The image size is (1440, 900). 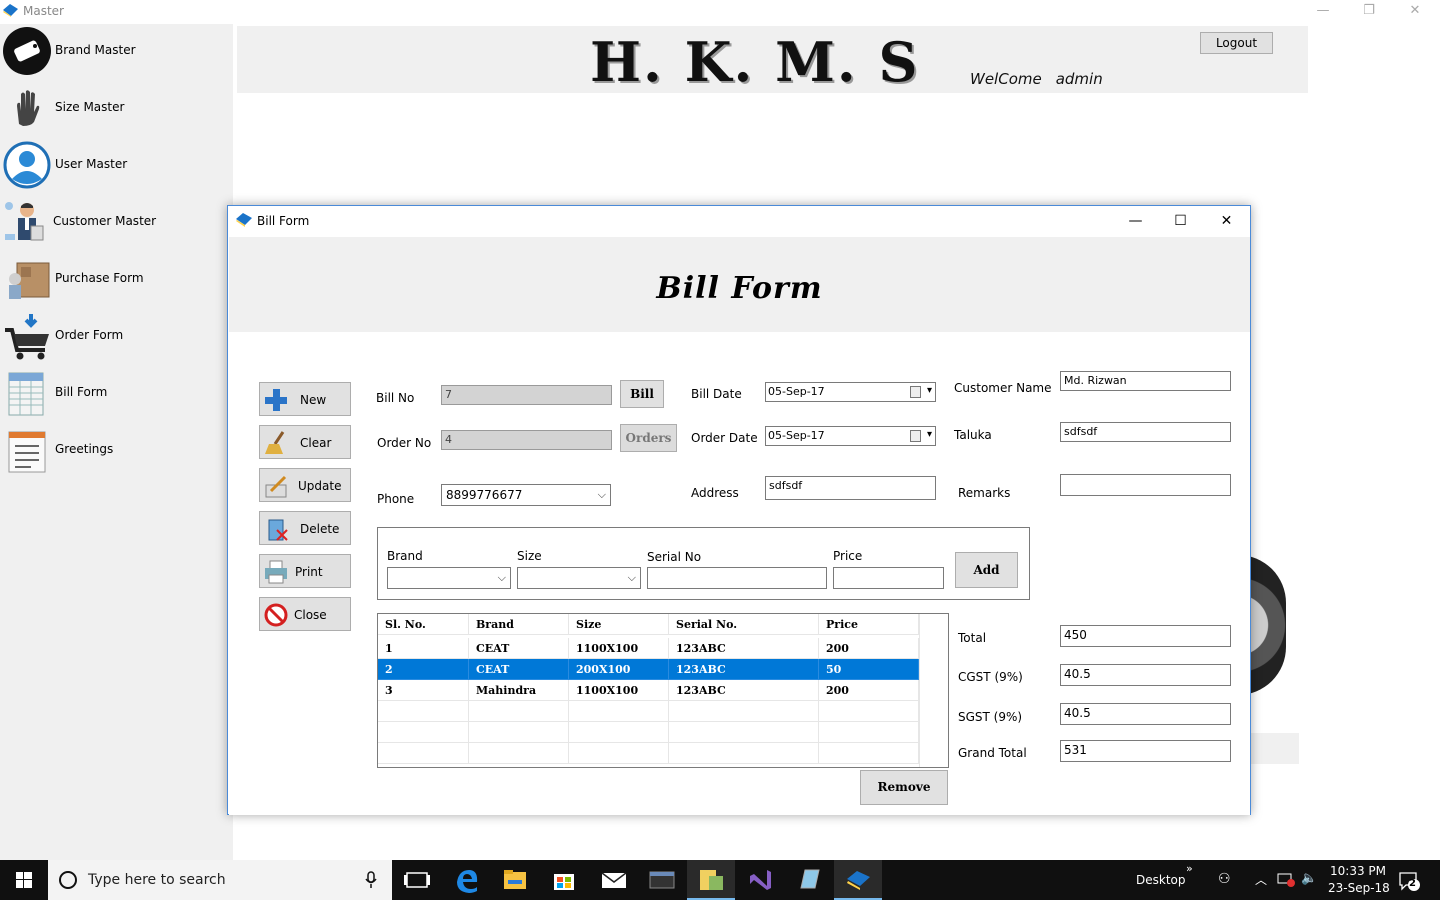 What do you see at coordinates (648, 438) in the screenshot?
I see `orders-button: Orders` at bounding box center [648, 438].